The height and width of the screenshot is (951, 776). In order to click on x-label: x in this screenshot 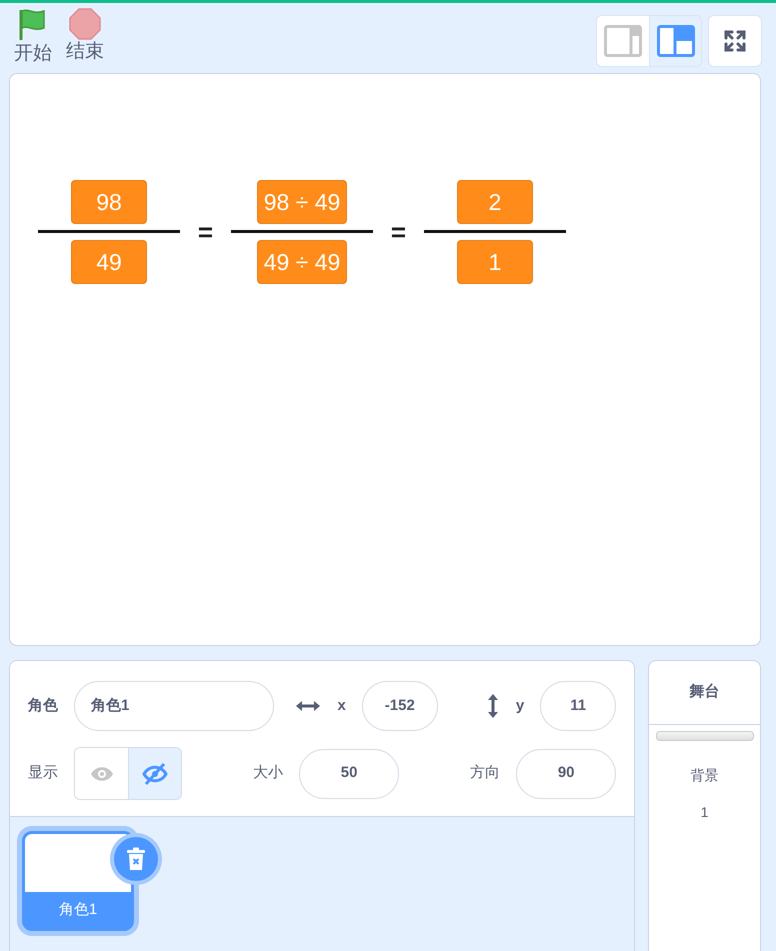, I will do `click(341, 706)`.